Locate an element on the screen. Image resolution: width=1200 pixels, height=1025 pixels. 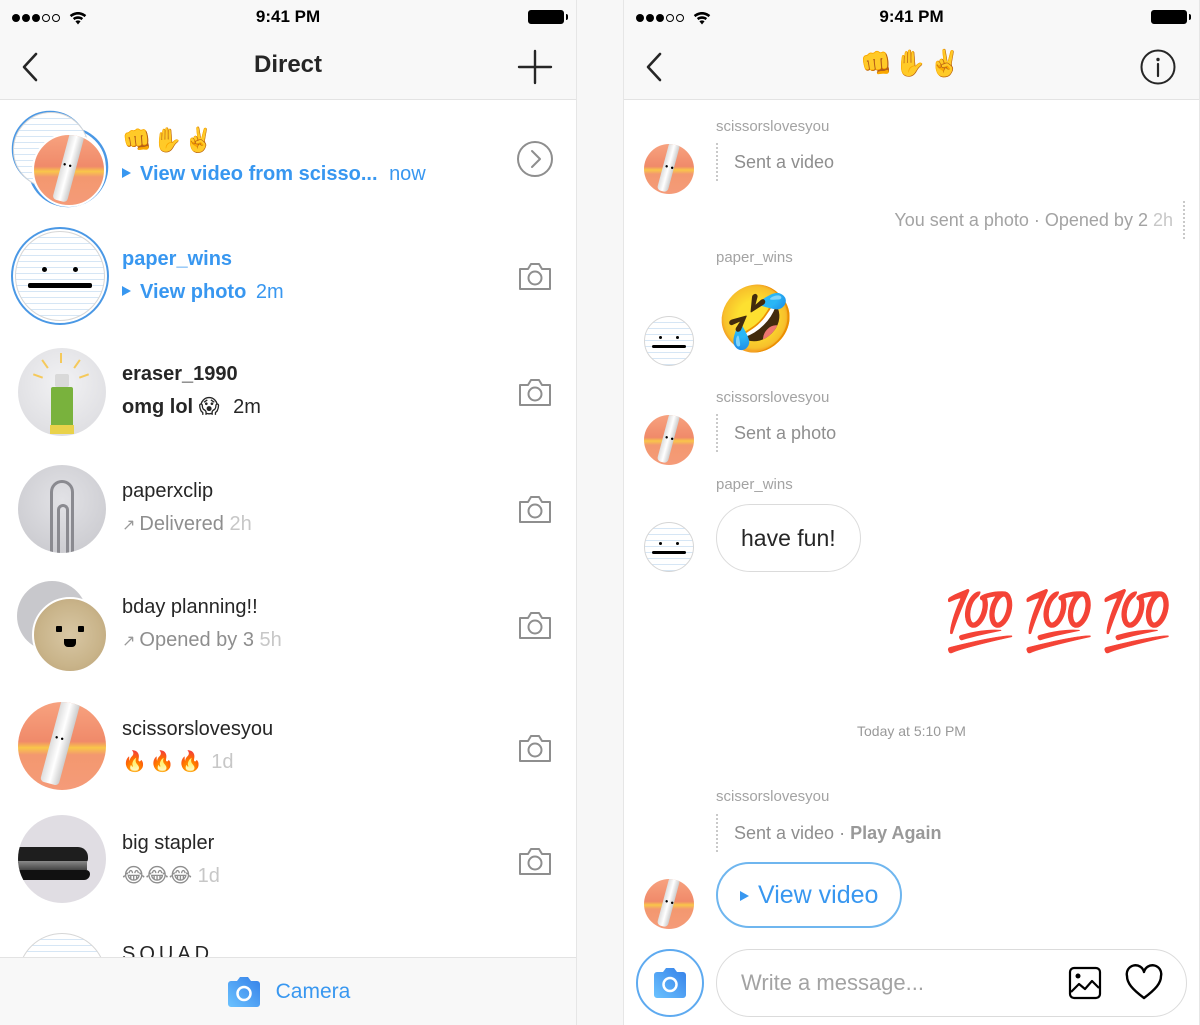
message-event: Sent a photo is located at coordinates (776, 433).